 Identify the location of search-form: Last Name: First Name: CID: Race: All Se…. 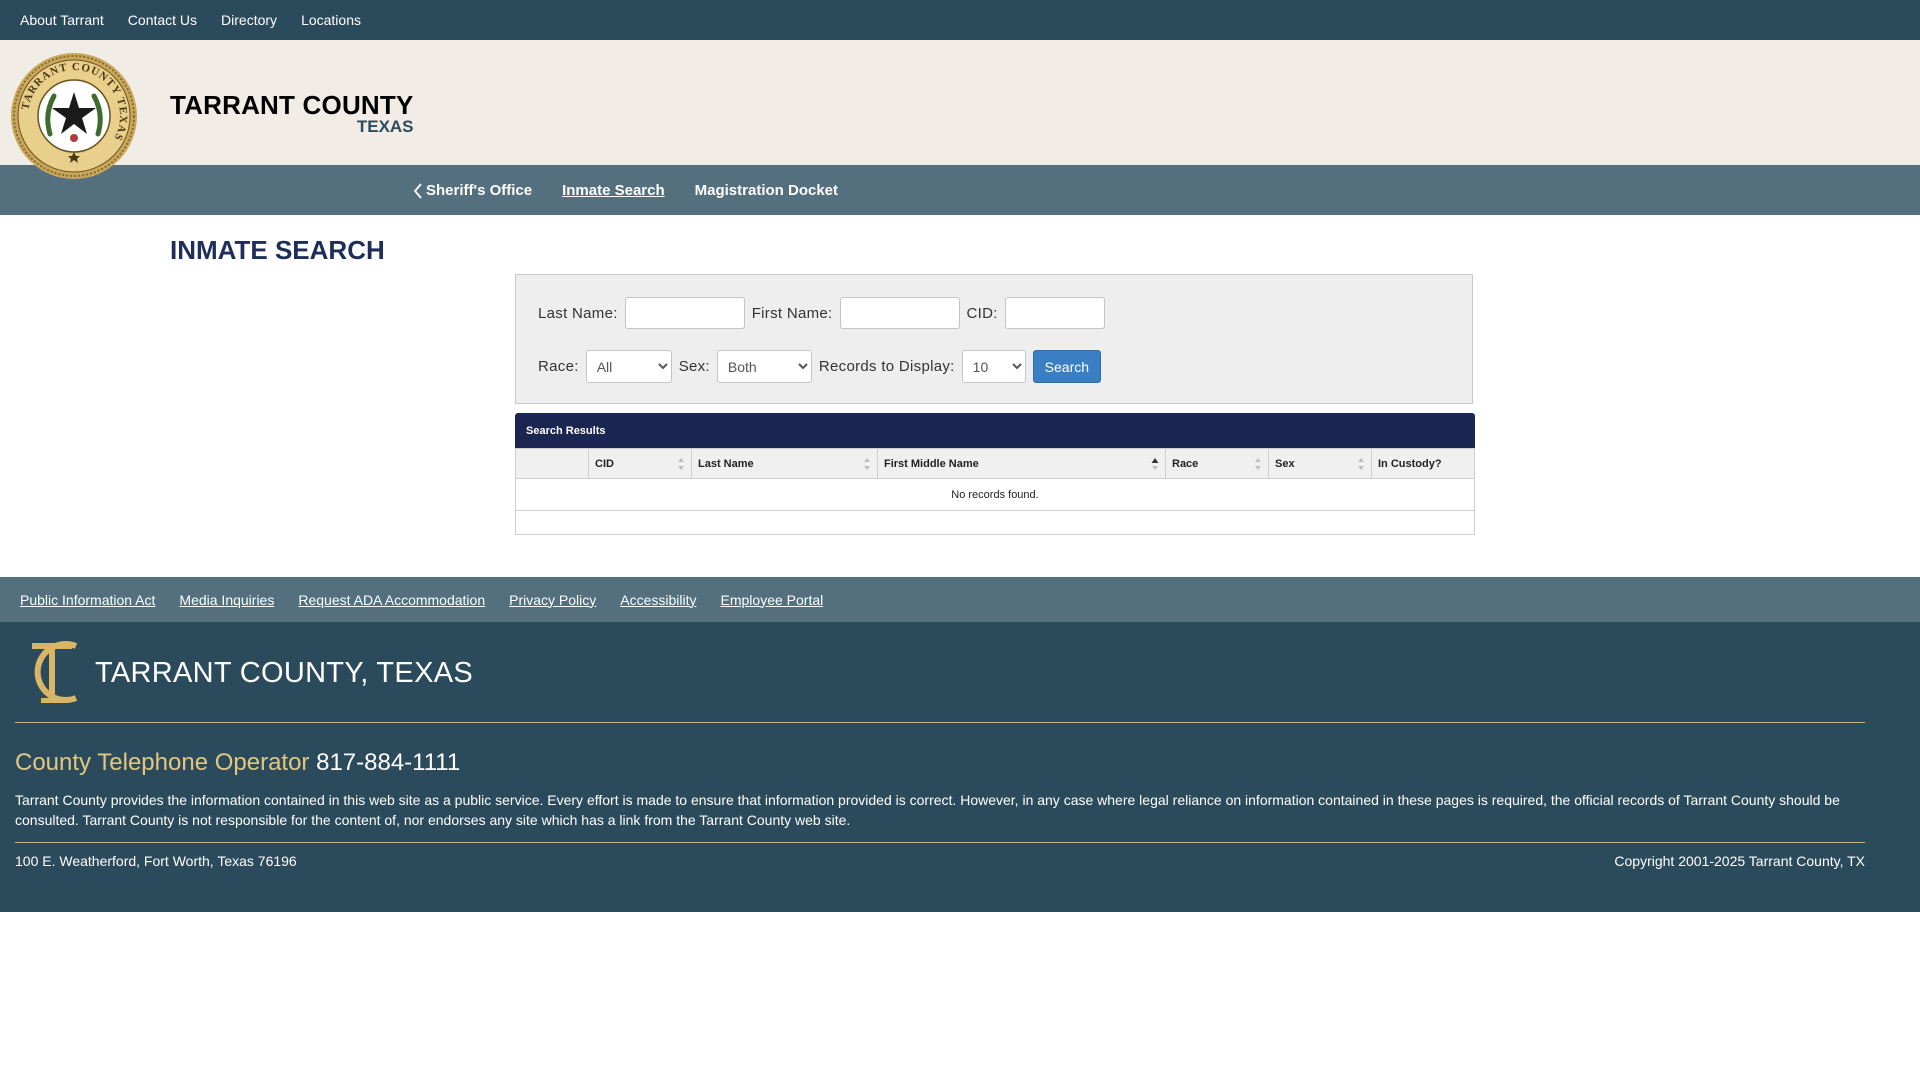
(994, 339).